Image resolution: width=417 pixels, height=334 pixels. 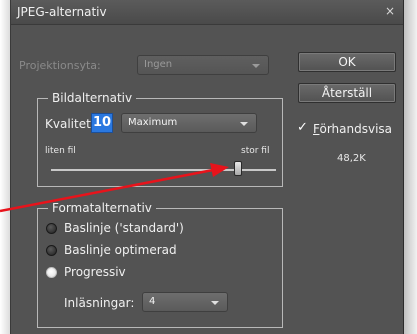 I want to click on annotation-arrow-line, so click(x=107, y=190).